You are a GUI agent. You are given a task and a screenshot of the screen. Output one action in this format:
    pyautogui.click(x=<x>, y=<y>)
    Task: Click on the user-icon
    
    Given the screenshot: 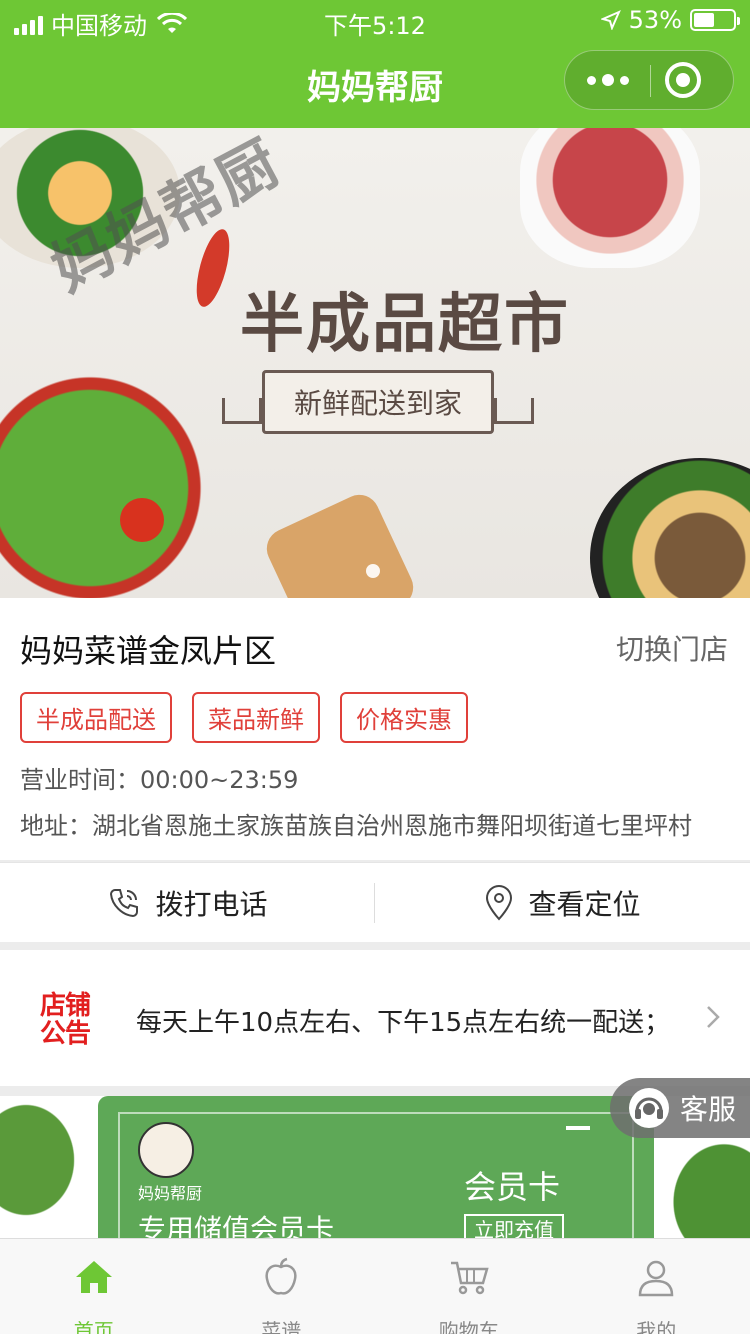 What is the action you would take?
    pyautogui.click(x=656, y=1278)
    